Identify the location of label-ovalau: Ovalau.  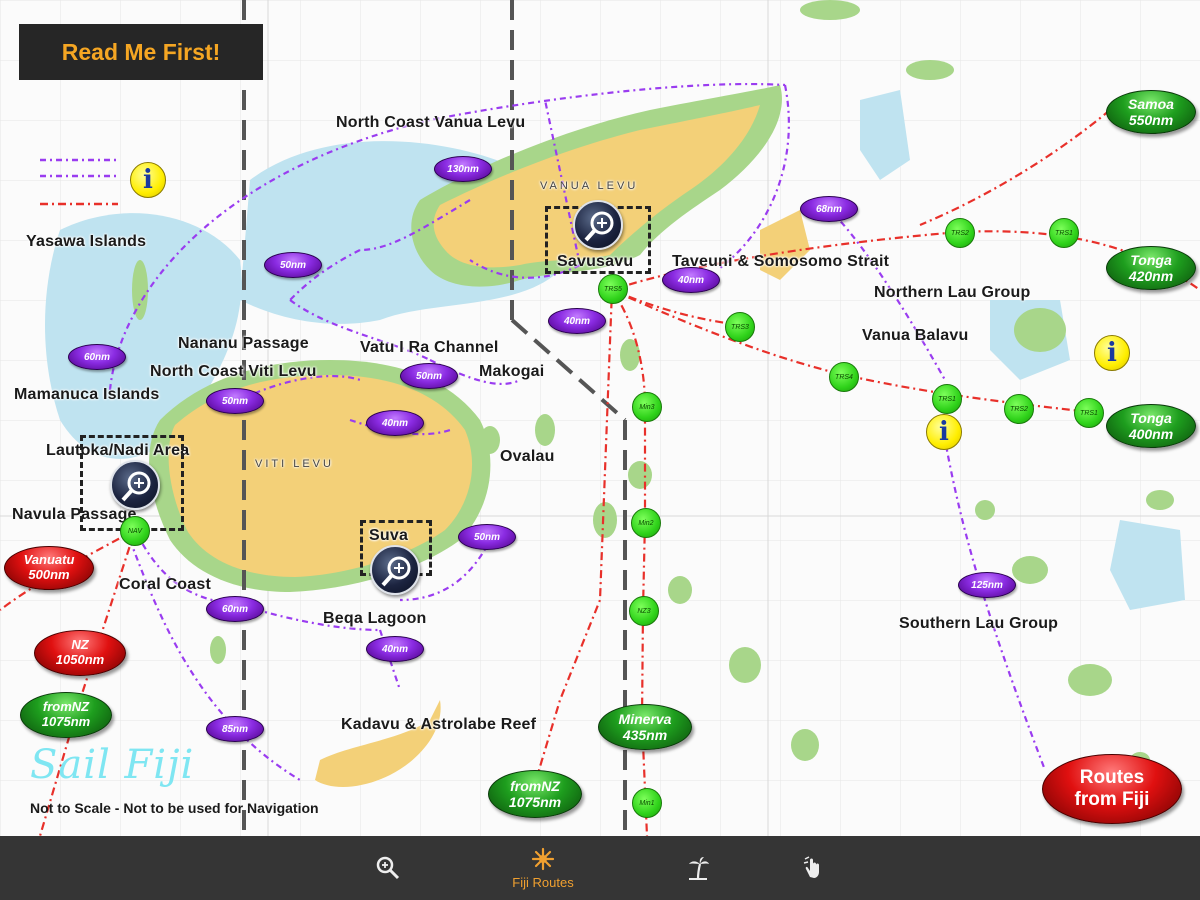
(527, 457).